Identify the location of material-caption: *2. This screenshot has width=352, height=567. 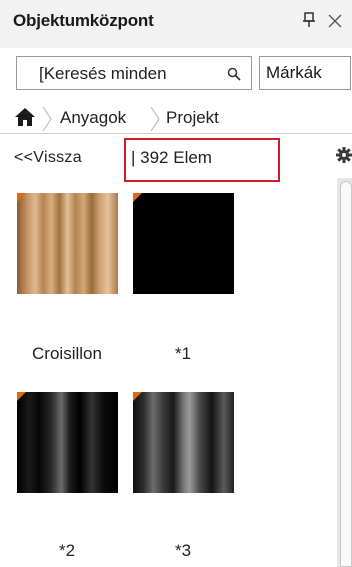
(67, 550).